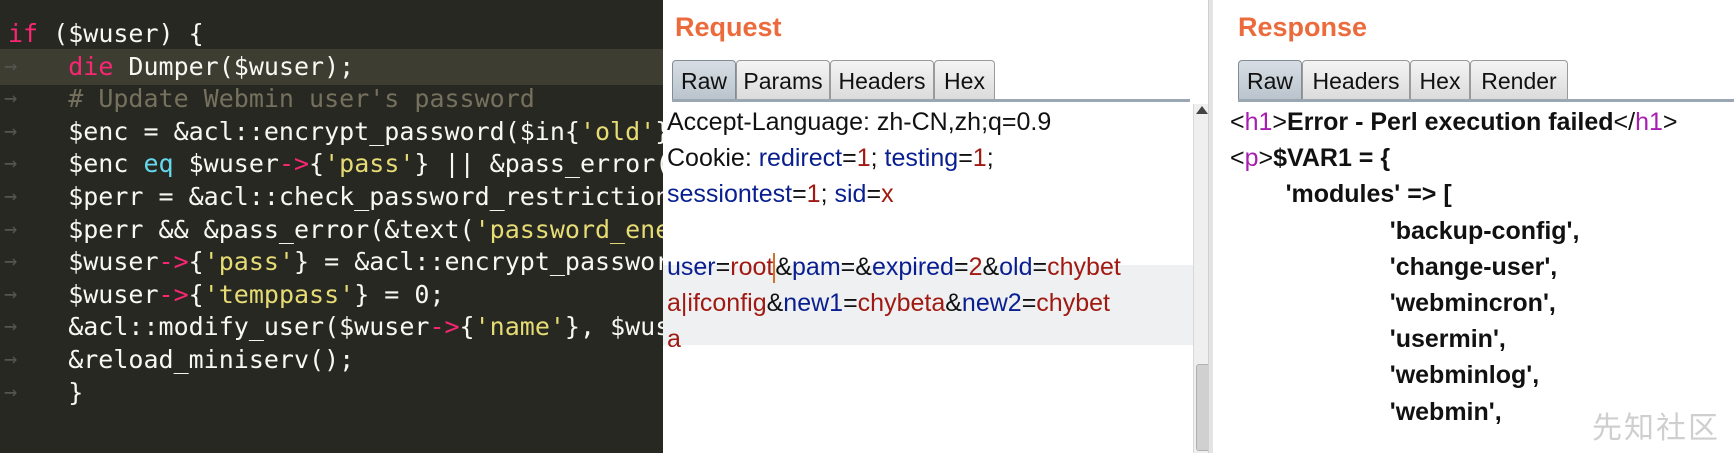 This screenshot has width=1734, height=453. I want to click on request-tab-hex: Hex, so click(964, 80).